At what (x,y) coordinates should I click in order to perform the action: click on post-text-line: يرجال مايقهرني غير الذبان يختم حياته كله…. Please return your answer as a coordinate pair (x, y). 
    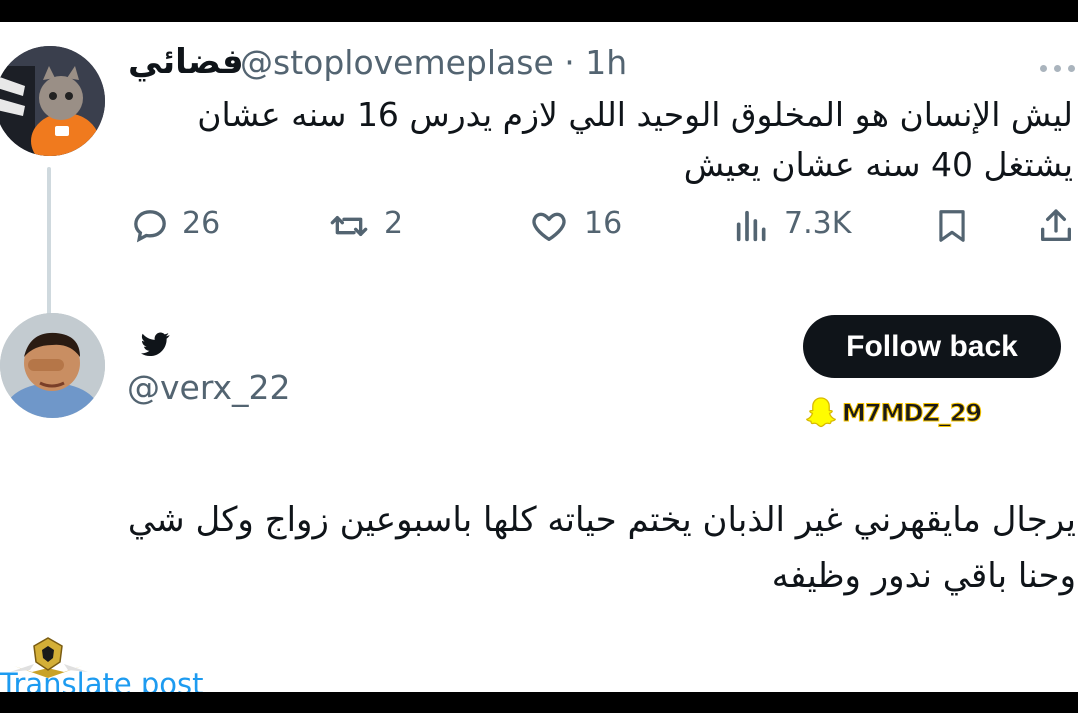
    Looking at the image, I should click on (601, 520).